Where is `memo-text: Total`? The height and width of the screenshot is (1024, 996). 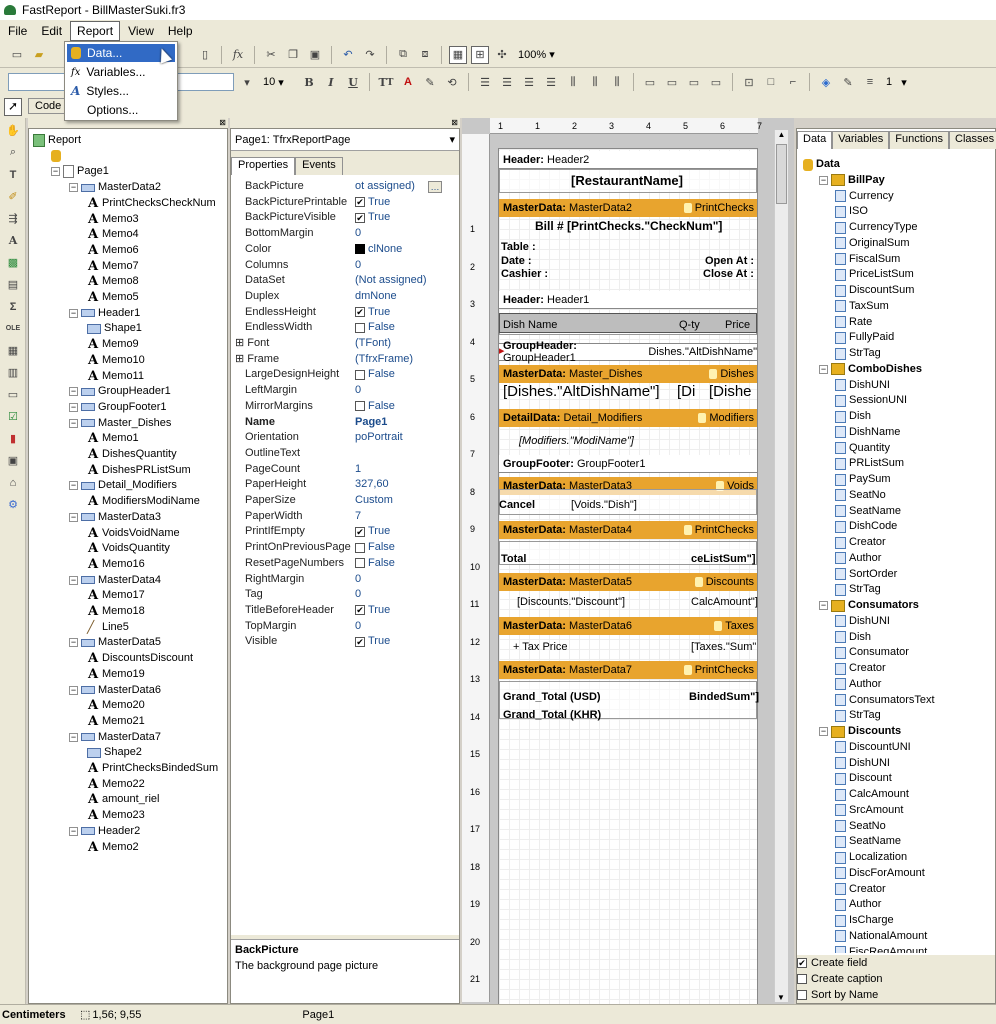 memo-text: Total is located at coordinates (513, 559).